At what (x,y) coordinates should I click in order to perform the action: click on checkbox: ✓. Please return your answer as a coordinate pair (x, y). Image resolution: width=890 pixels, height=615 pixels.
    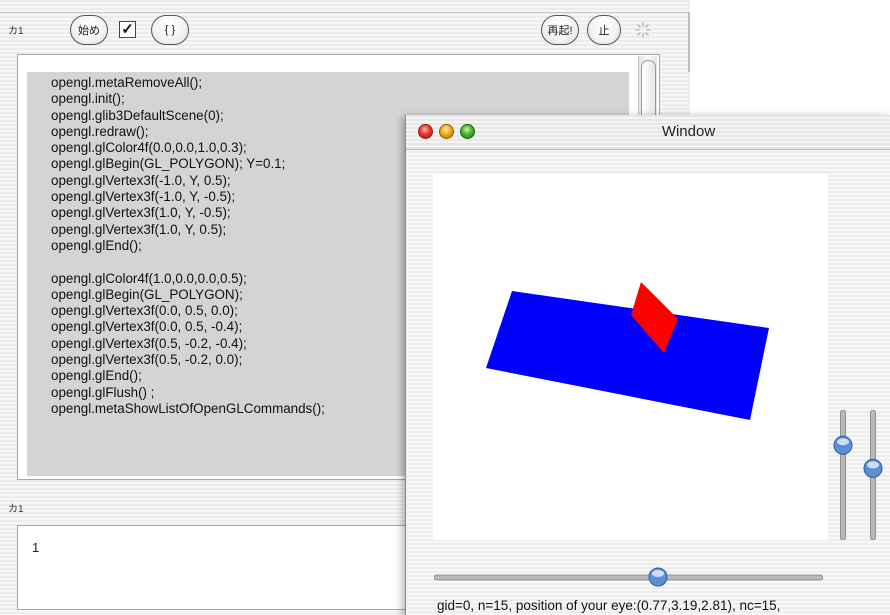
    Looking at the image, I should click on (127, 29).